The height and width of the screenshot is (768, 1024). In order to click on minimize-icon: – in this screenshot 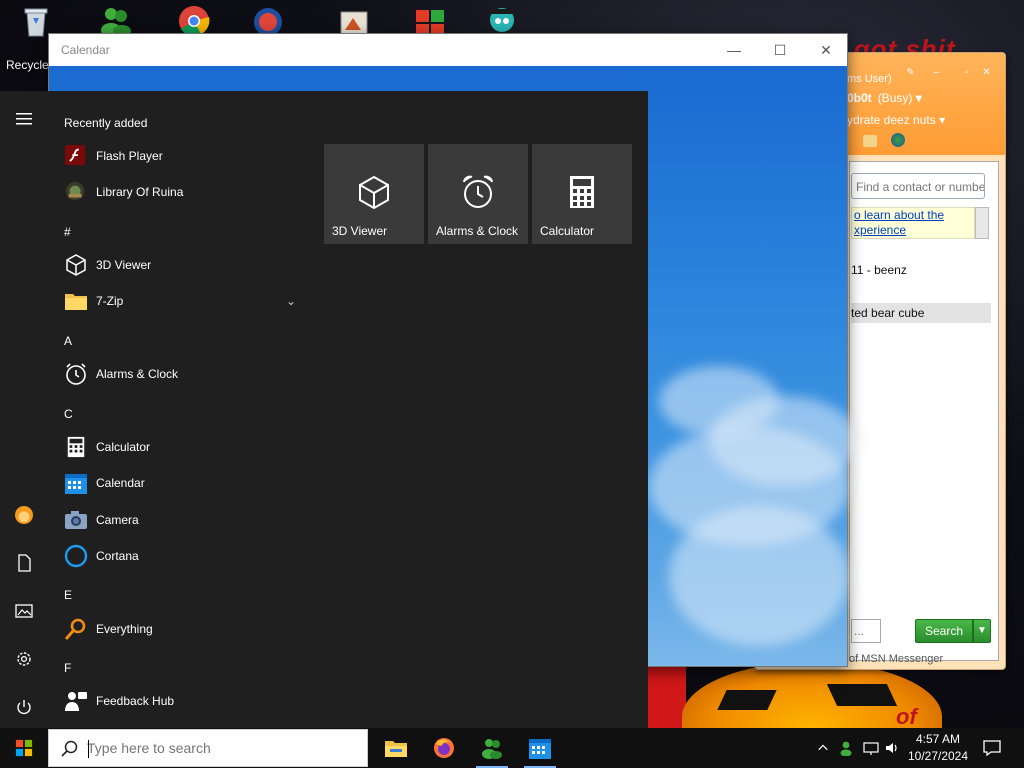, I will do `click(936, 72)`.